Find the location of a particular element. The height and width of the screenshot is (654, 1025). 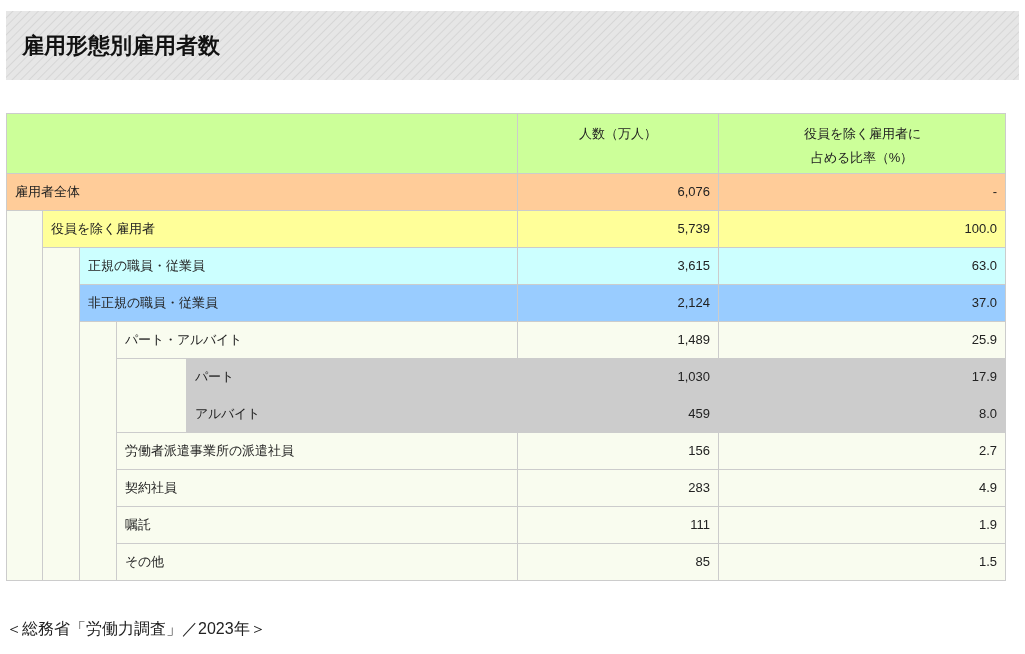

ratio-cell: 25.9 is located at coordinates (862, 340).